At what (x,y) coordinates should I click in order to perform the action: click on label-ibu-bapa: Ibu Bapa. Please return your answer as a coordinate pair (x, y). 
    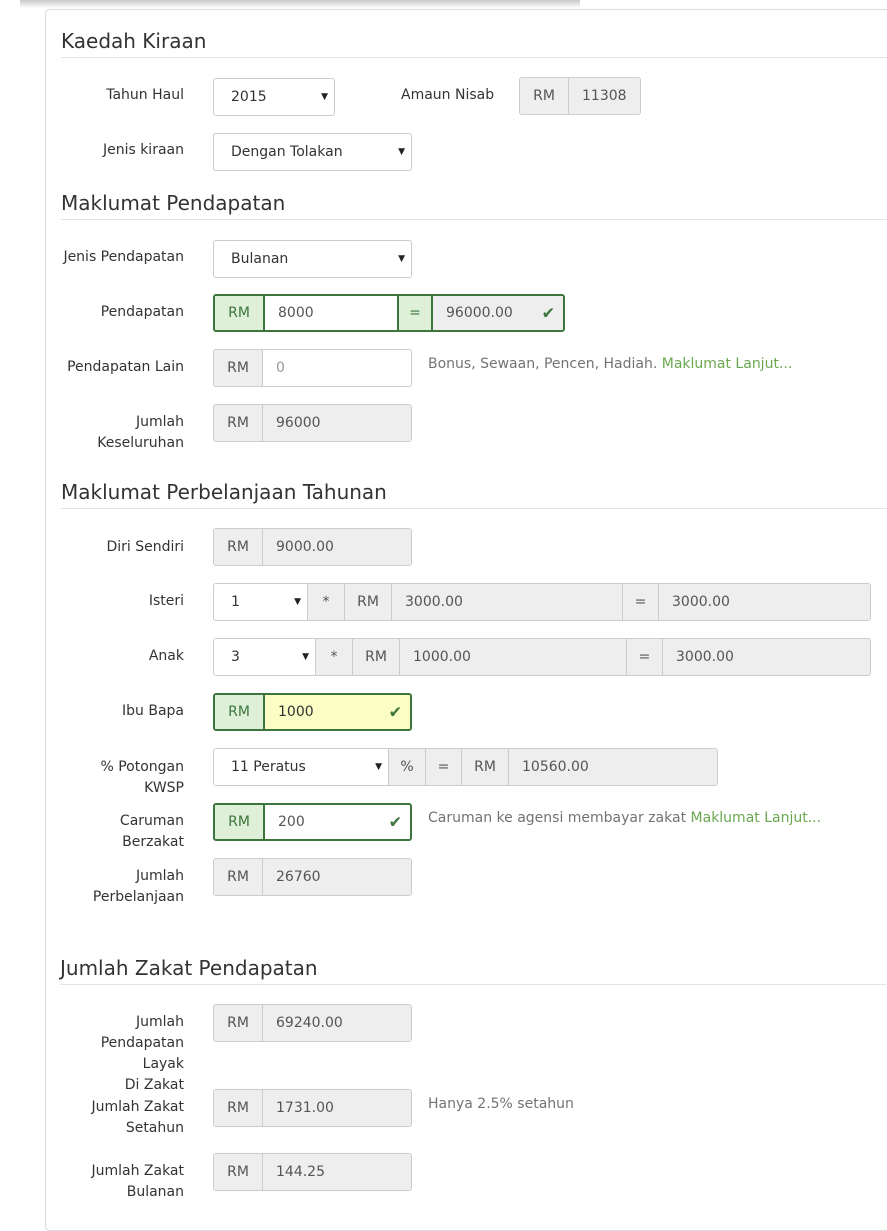
    Looking at the image, I should click on (153, 711).